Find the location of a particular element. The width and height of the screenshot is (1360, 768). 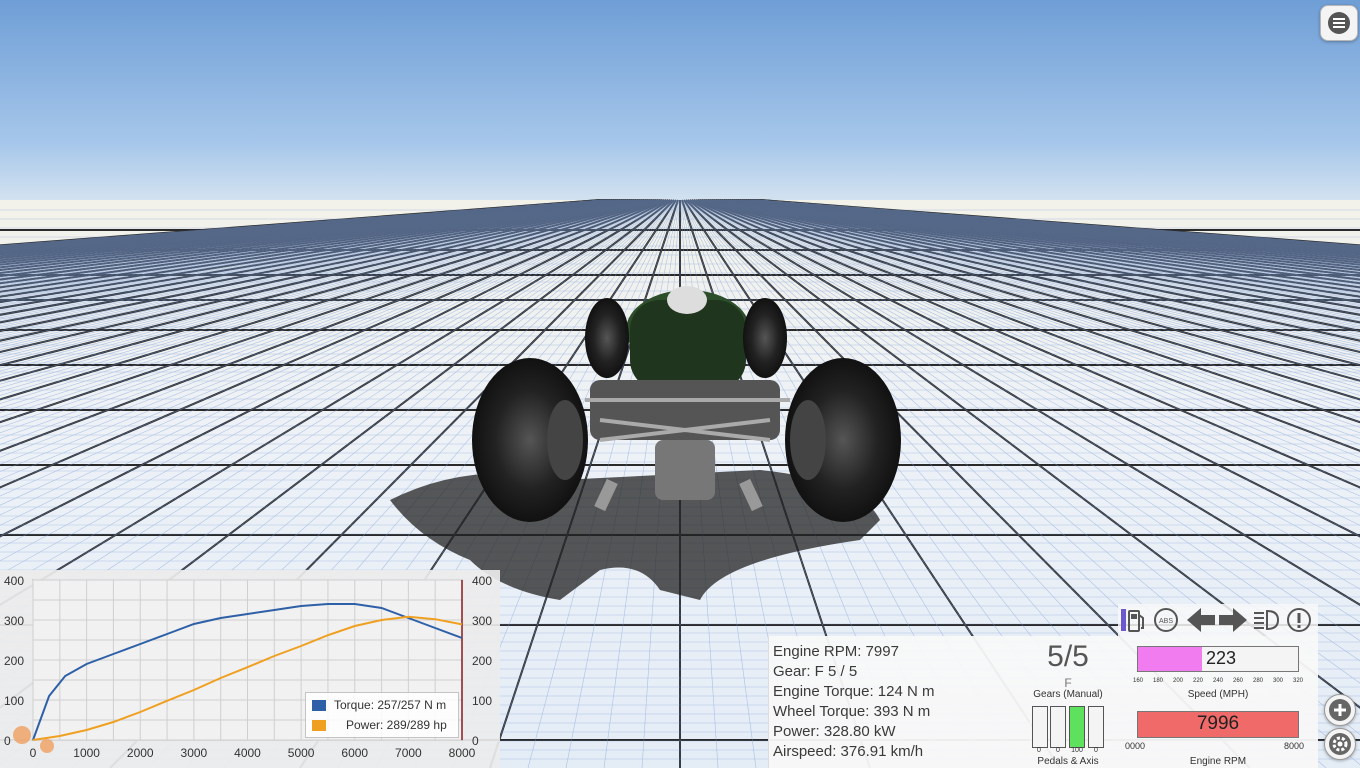

speed-tick: 220 is located at coordinates (1197, 681).